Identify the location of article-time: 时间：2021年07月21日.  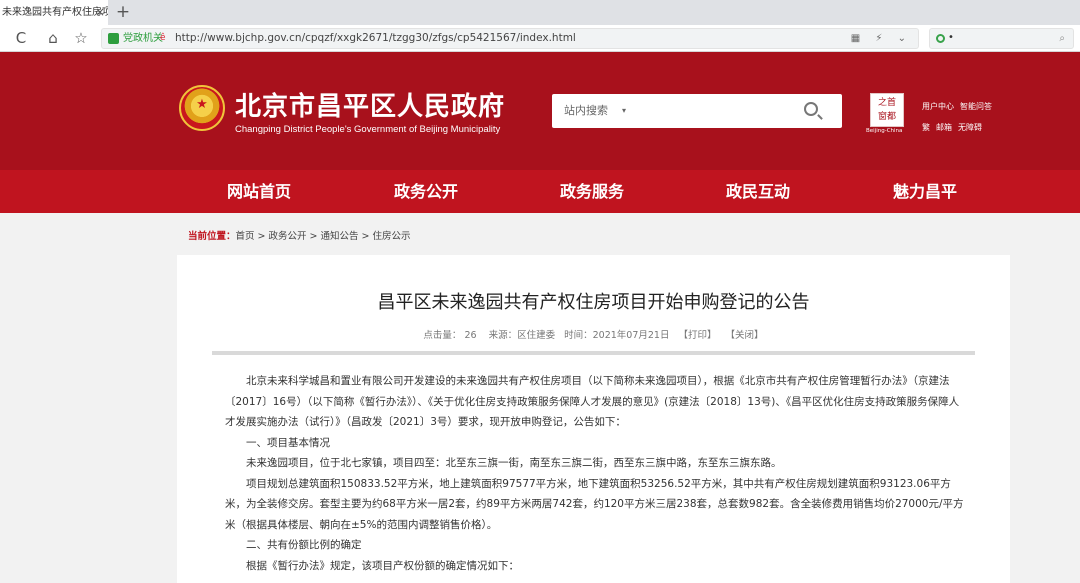
(617, 335).